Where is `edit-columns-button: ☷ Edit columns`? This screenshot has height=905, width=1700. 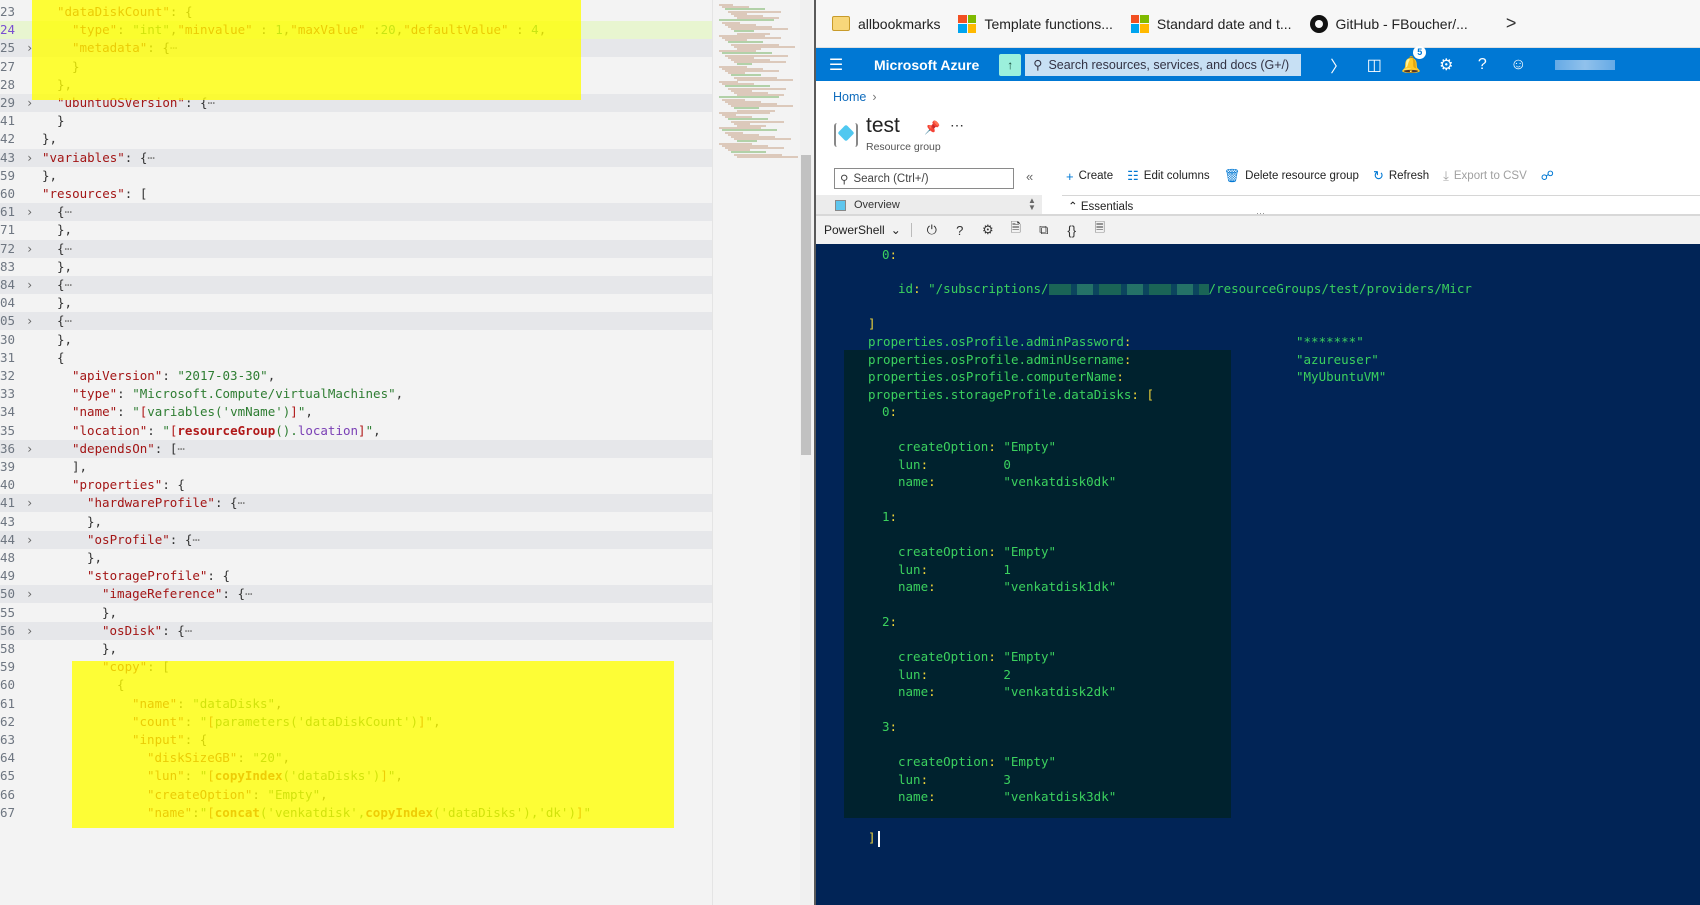 edit-columns-button: ☷ Edit columns is located at coordinates (1168, 176).